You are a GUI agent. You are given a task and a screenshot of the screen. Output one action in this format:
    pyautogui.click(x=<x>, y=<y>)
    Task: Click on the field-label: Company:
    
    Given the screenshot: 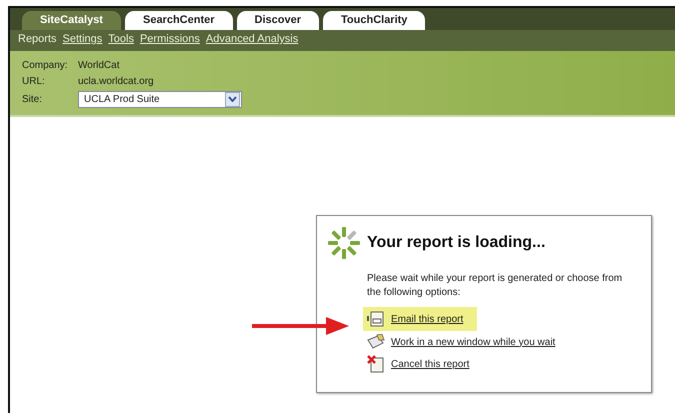 What is the action you would take?
    pyautogui.click(x=45, y=65)
    